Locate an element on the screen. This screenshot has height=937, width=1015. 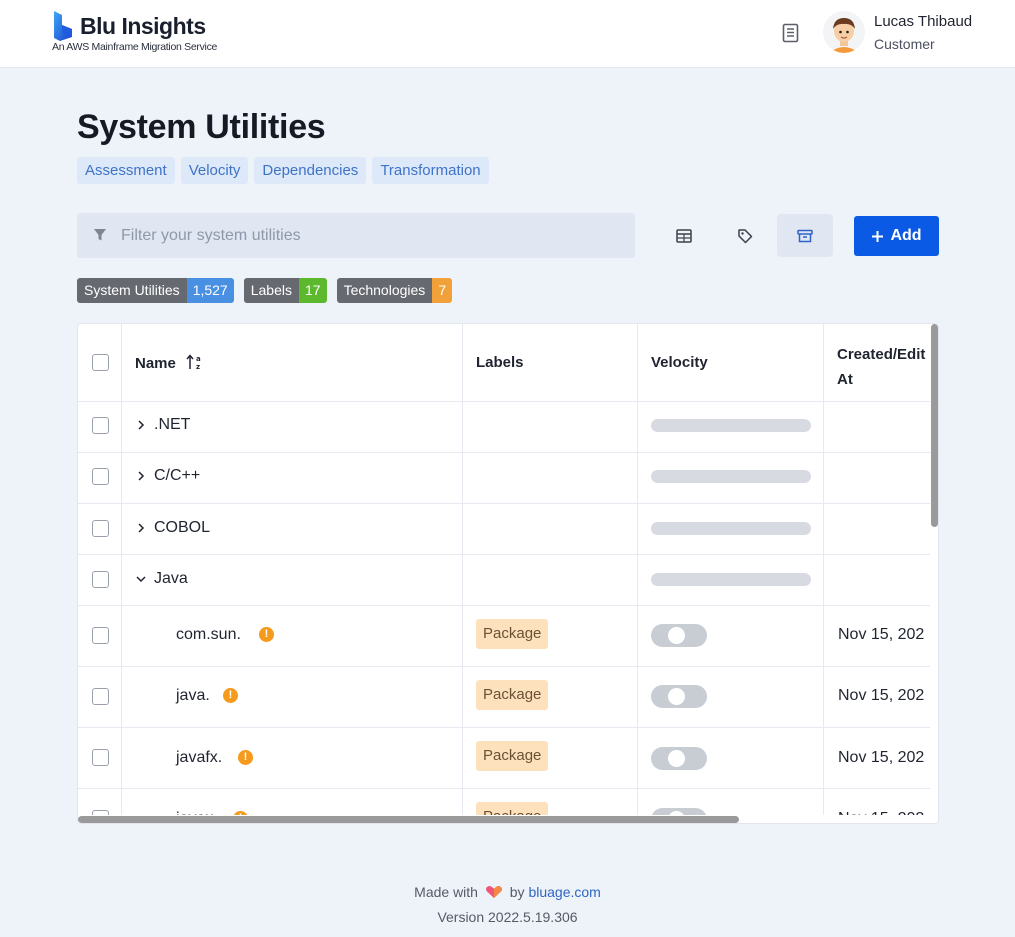
counter-value: 7 is located at coordinates (442, 290).